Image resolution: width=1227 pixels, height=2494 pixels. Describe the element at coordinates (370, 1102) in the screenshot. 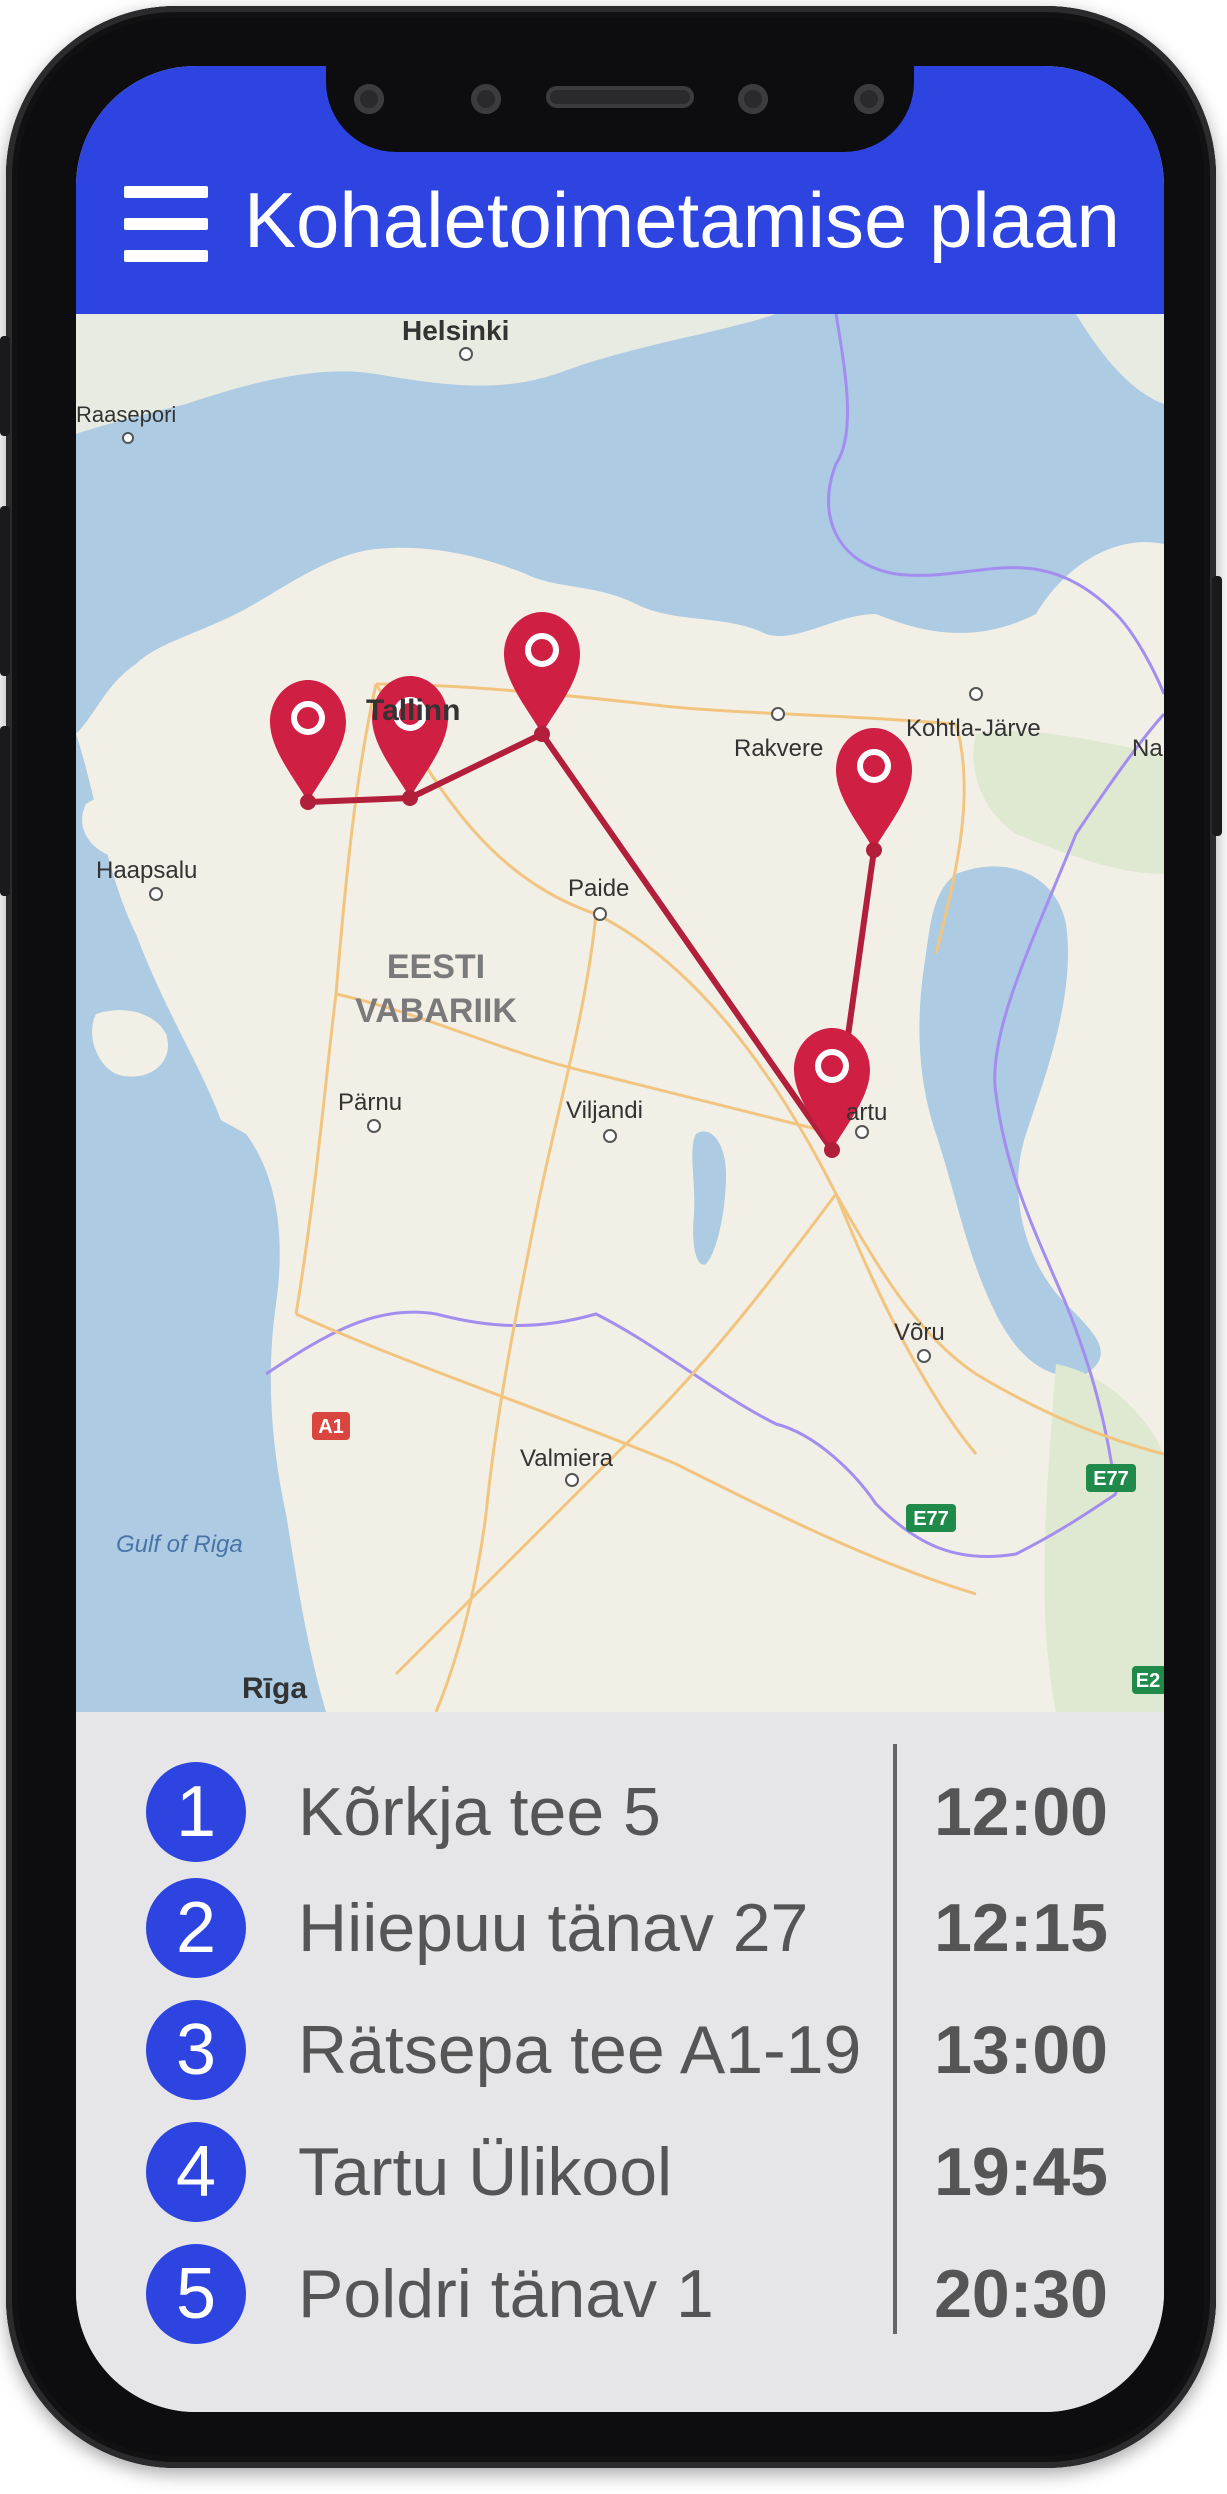

I see `map-label: Pärnu` at that location.